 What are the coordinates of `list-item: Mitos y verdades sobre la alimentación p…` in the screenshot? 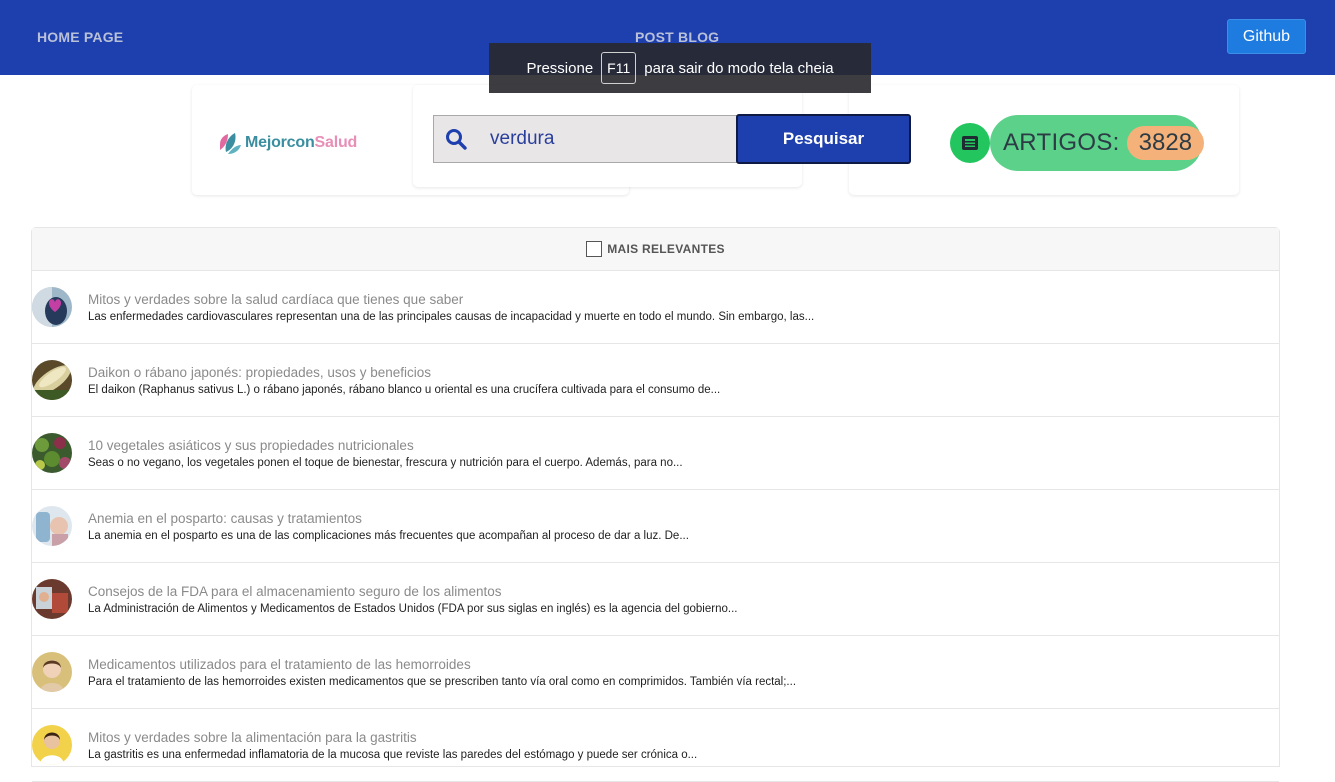 It's located at (655, 745).